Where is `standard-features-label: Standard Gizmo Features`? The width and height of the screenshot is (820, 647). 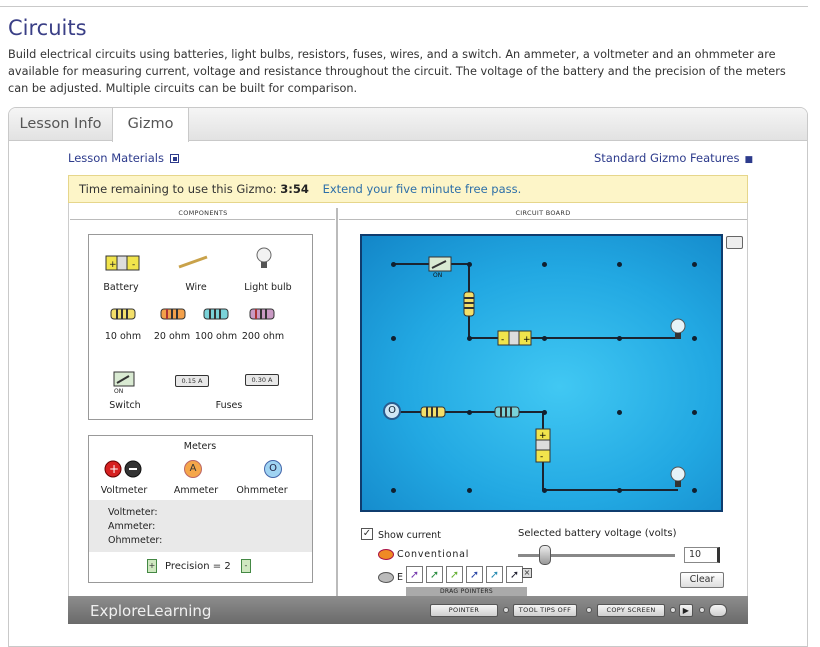 standard-features-label: Standard Gizmo Features is located at coordinates (666, 158).